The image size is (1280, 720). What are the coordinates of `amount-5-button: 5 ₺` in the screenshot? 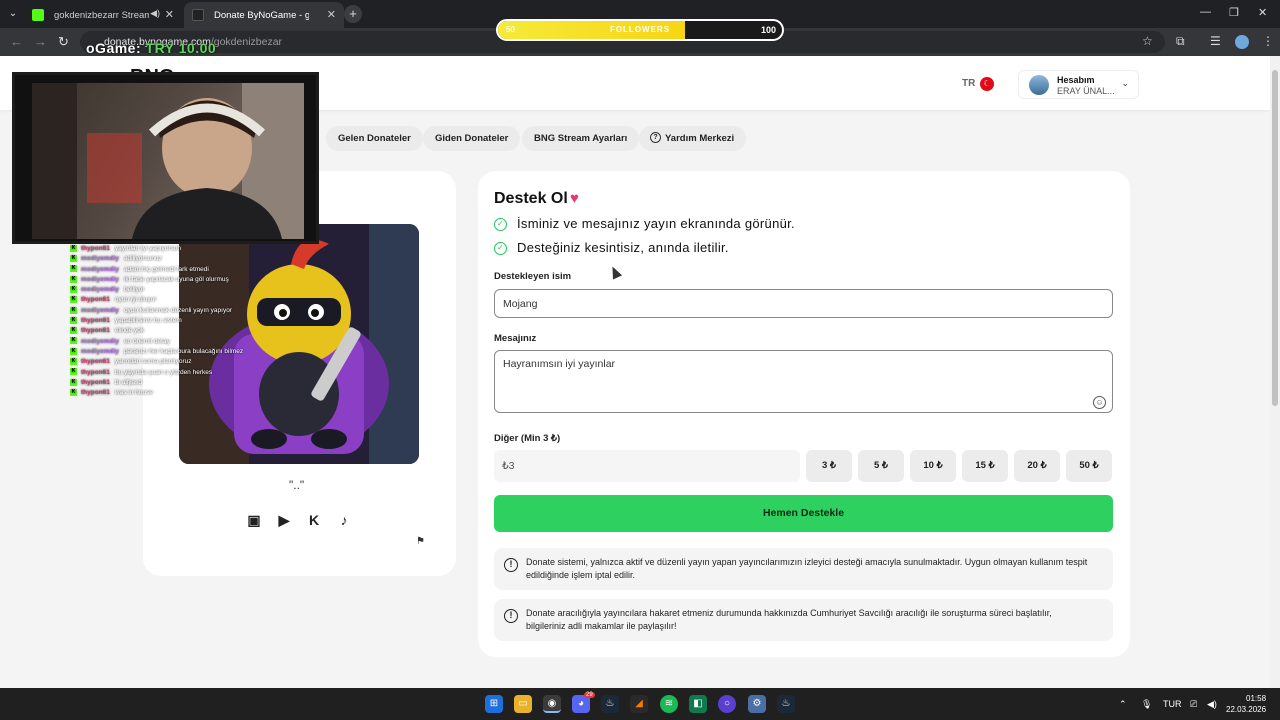 It's located at (881, 466).